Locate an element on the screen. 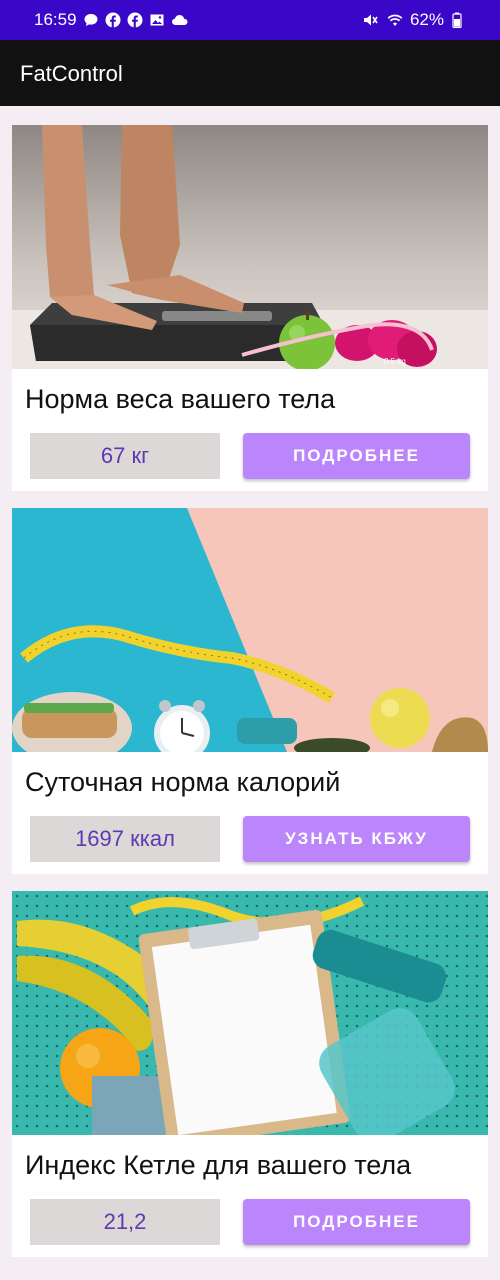  card-title: Норма веса вашего тела is located at coordinates (180, 399).